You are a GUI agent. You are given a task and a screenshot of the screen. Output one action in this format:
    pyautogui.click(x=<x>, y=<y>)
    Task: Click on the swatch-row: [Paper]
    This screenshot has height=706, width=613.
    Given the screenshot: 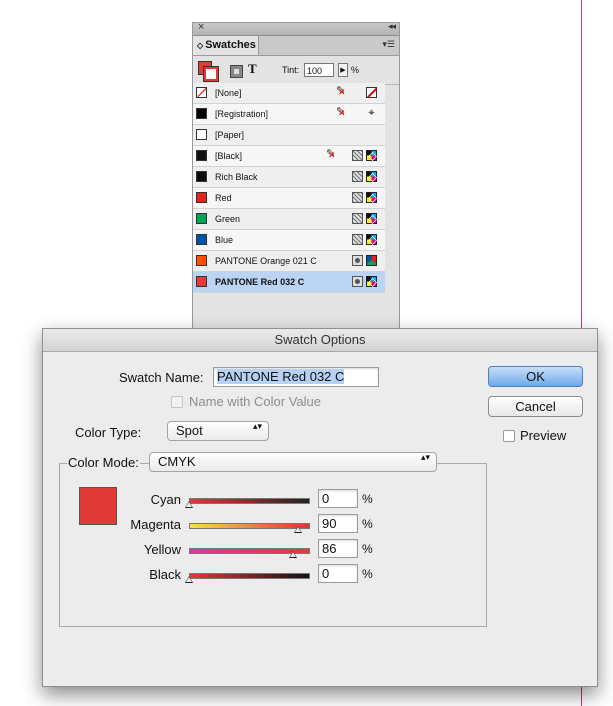 What is the action you would take?
    pyautogui.click(x=289, y=135)
    